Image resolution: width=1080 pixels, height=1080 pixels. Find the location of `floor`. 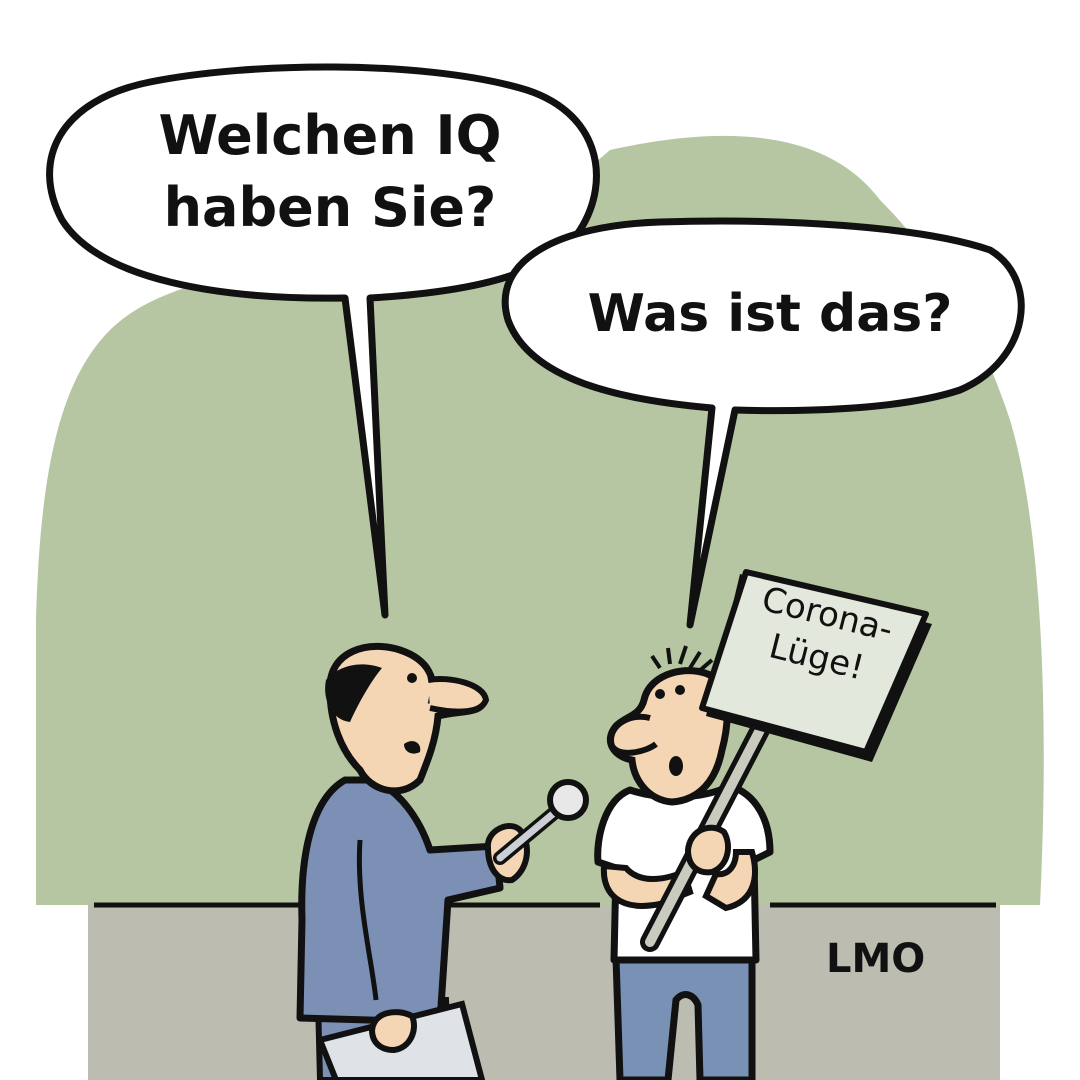

floor is located at coordinates (544, 992).